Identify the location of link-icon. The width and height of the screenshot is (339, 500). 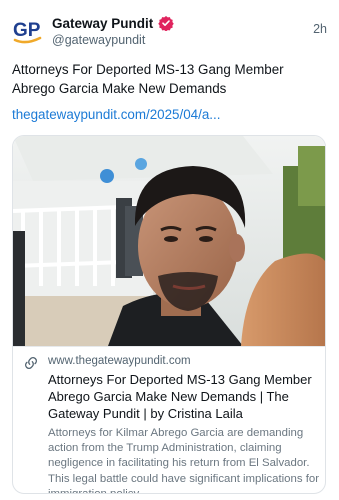
(31, 363).